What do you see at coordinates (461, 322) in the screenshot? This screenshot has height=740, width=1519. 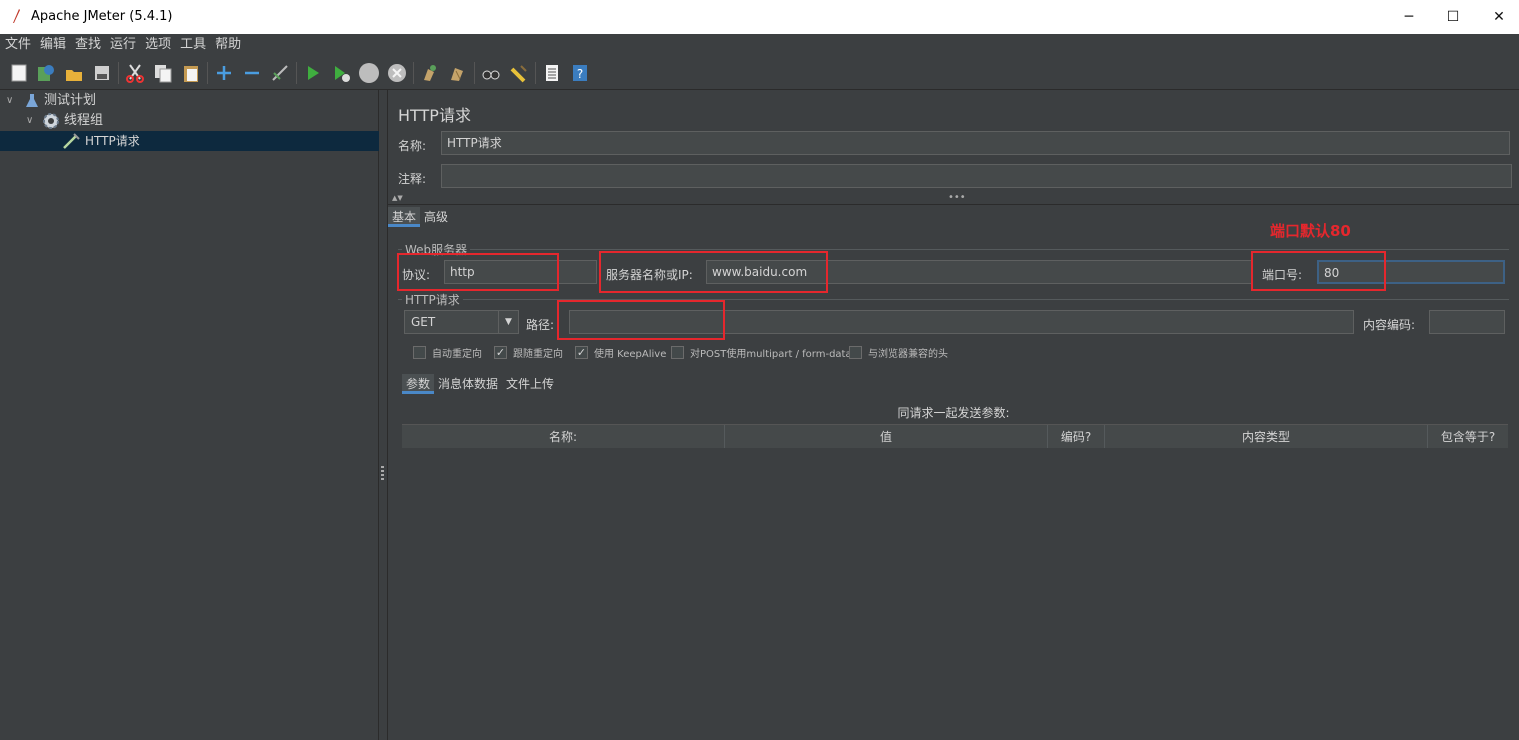 I see `method-select: GET ▼` at bounding box center [461, 322].